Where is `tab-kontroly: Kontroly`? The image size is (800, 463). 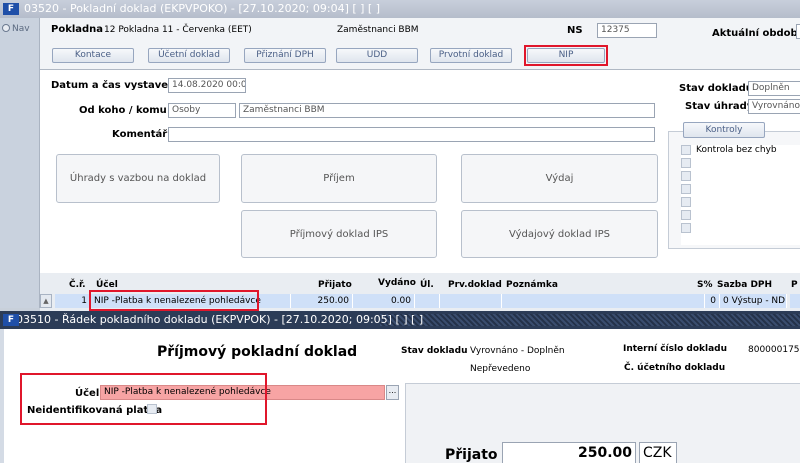
tab-kontroly: Kontroly is located at coordinates (724, 130).